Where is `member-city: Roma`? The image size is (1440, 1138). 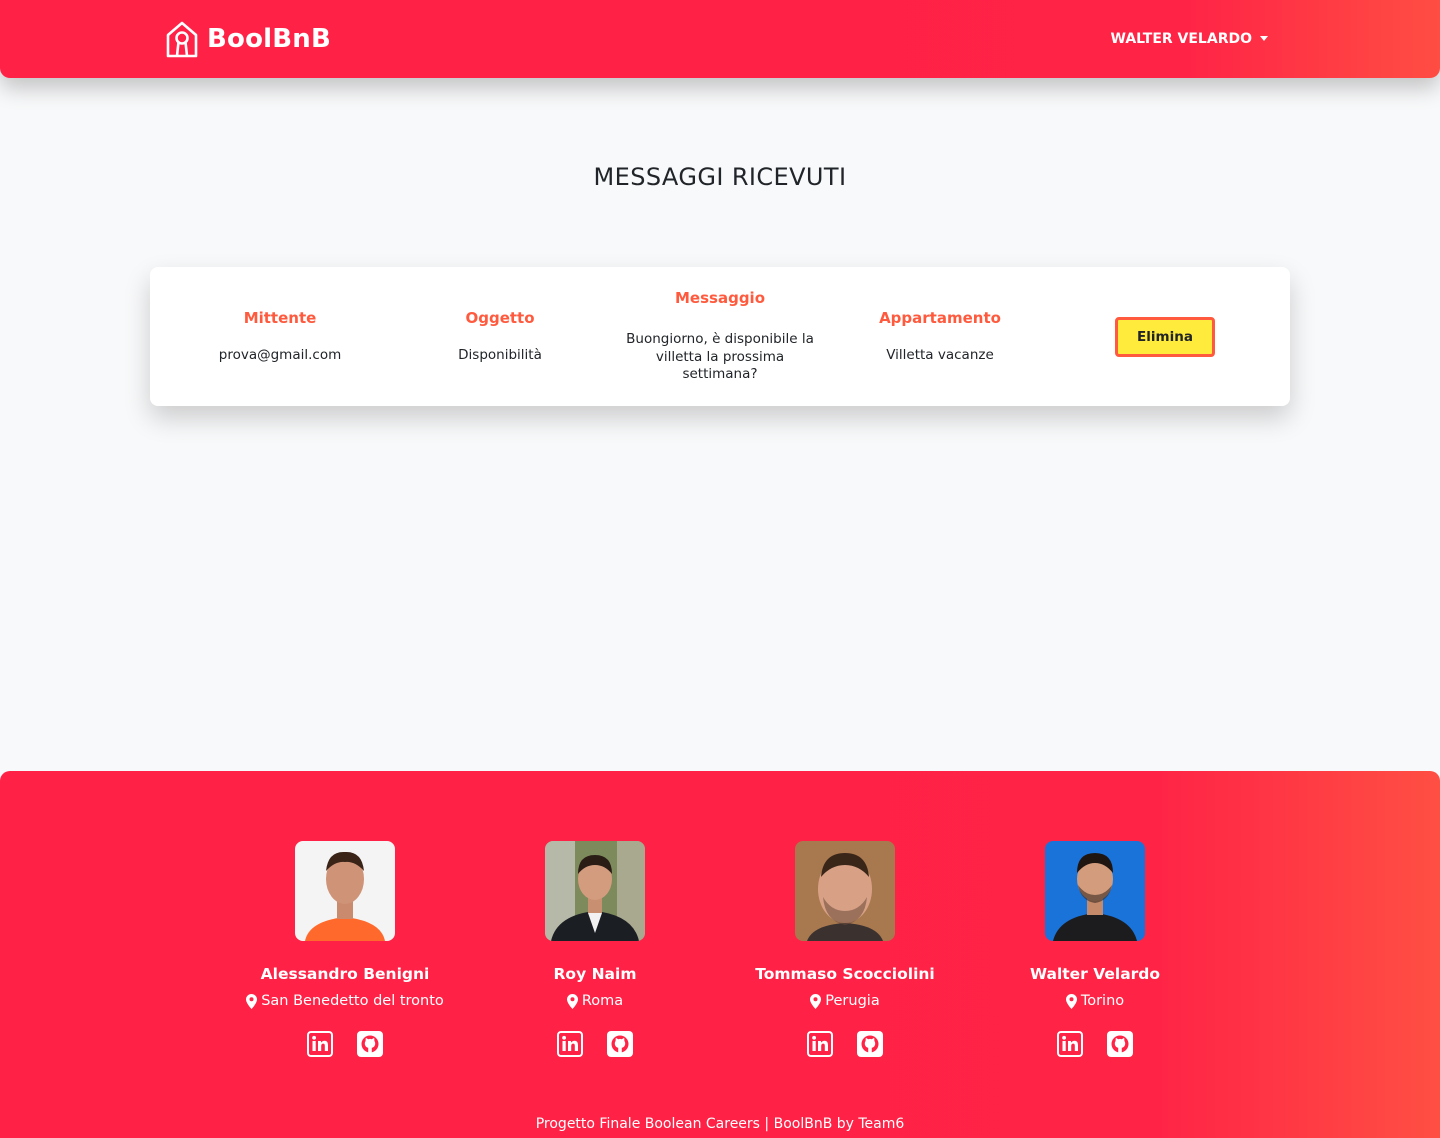
member-city: Roma is located at coordinates (602, 1001).